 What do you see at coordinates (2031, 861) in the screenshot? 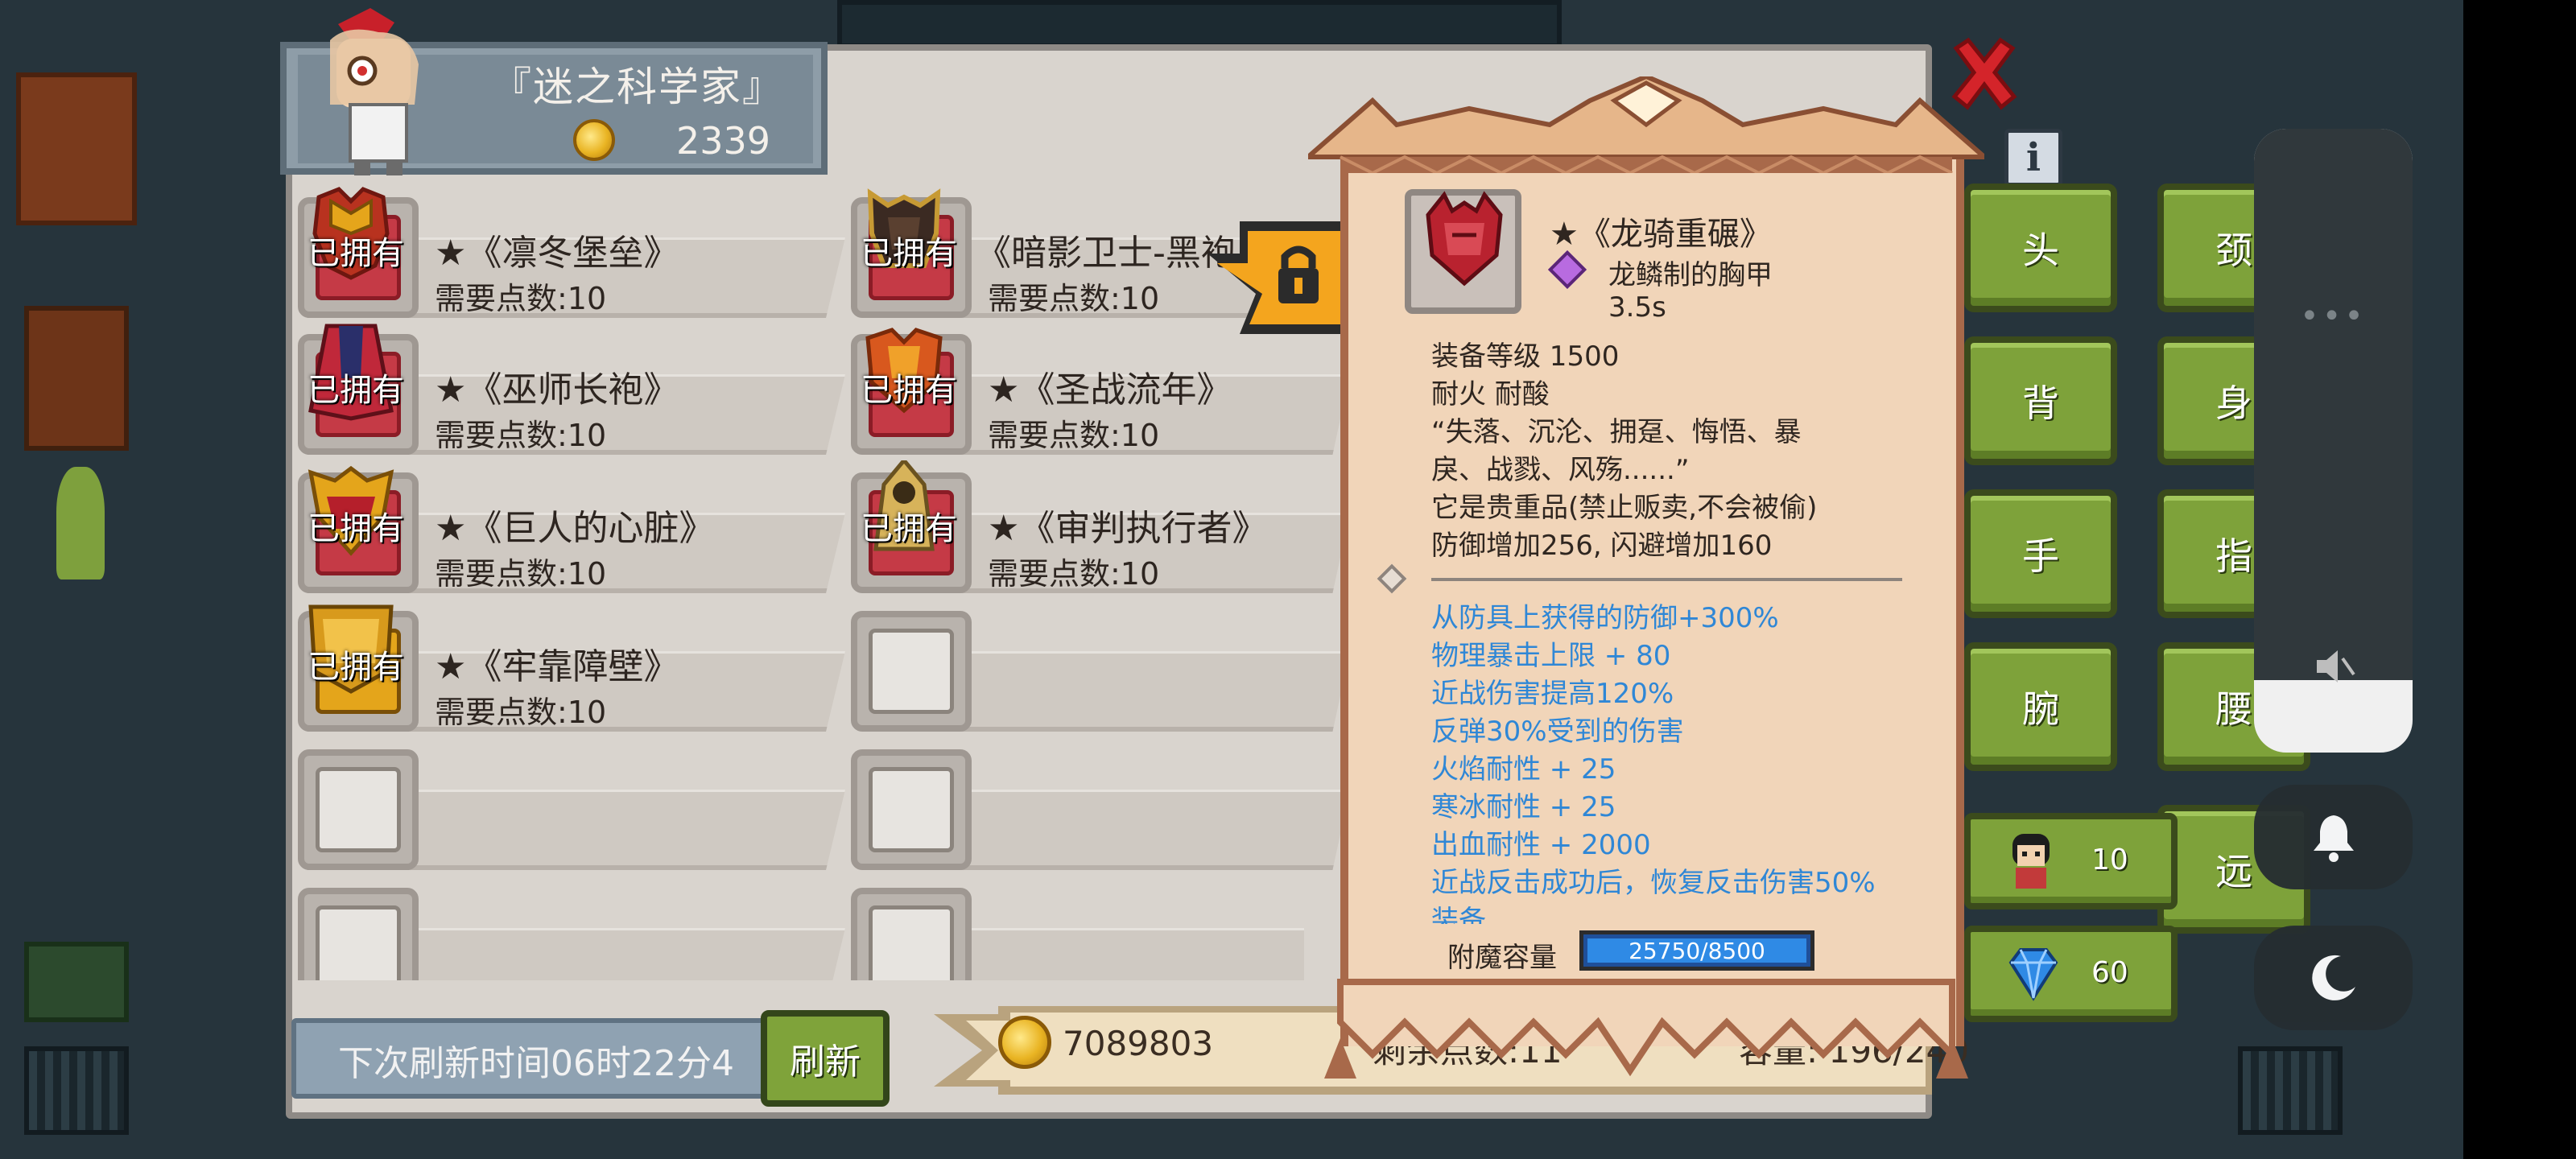
I see `character-portrait-icon` at bounding box center [2031, 861].